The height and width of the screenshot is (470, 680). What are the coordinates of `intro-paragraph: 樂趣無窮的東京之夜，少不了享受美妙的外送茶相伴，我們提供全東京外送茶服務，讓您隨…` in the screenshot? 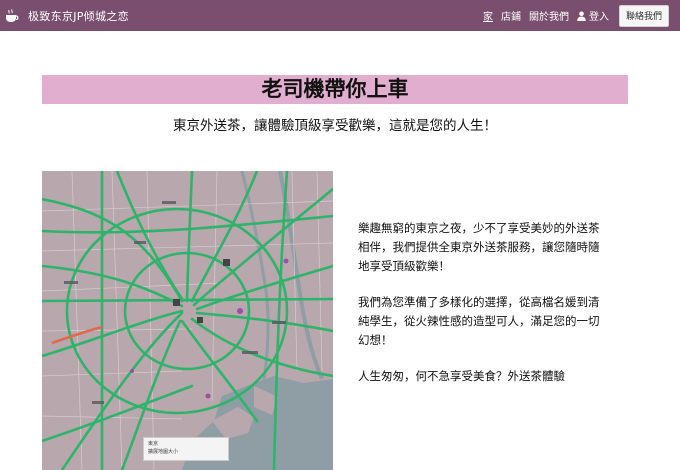 It's located at (479, 247).